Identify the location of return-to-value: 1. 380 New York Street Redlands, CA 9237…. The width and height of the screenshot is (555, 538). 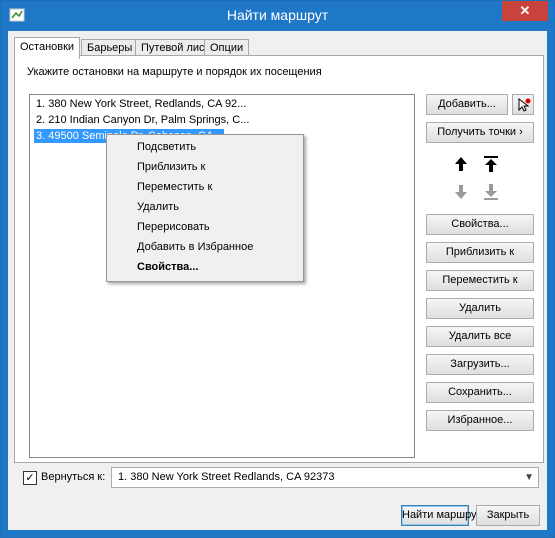
(226, 477).